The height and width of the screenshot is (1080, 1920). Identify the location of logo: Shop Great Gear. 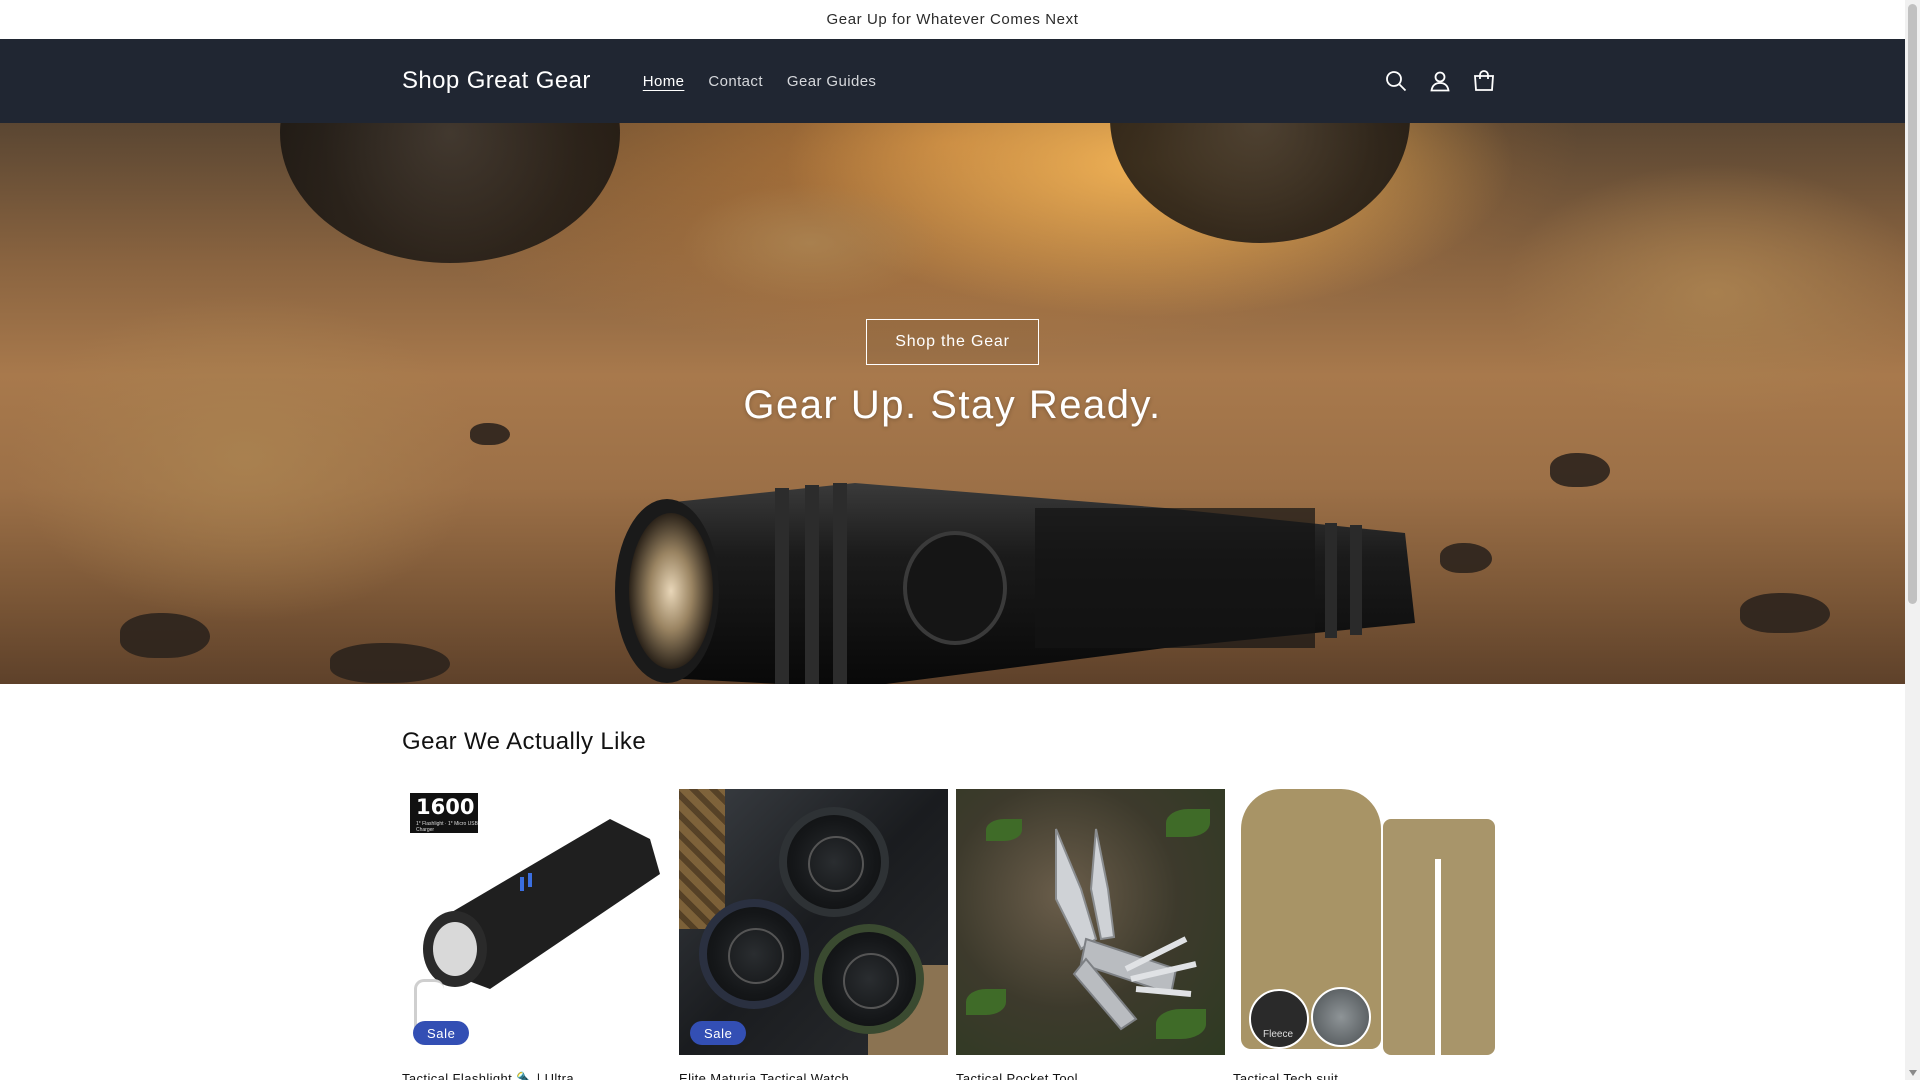
(496, 81).